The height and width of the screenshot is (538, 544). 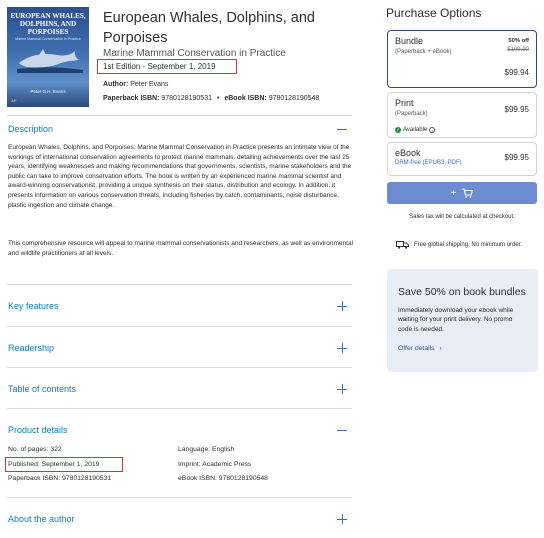 I want to click on plus-icon: +, so click(x=453, y=193).